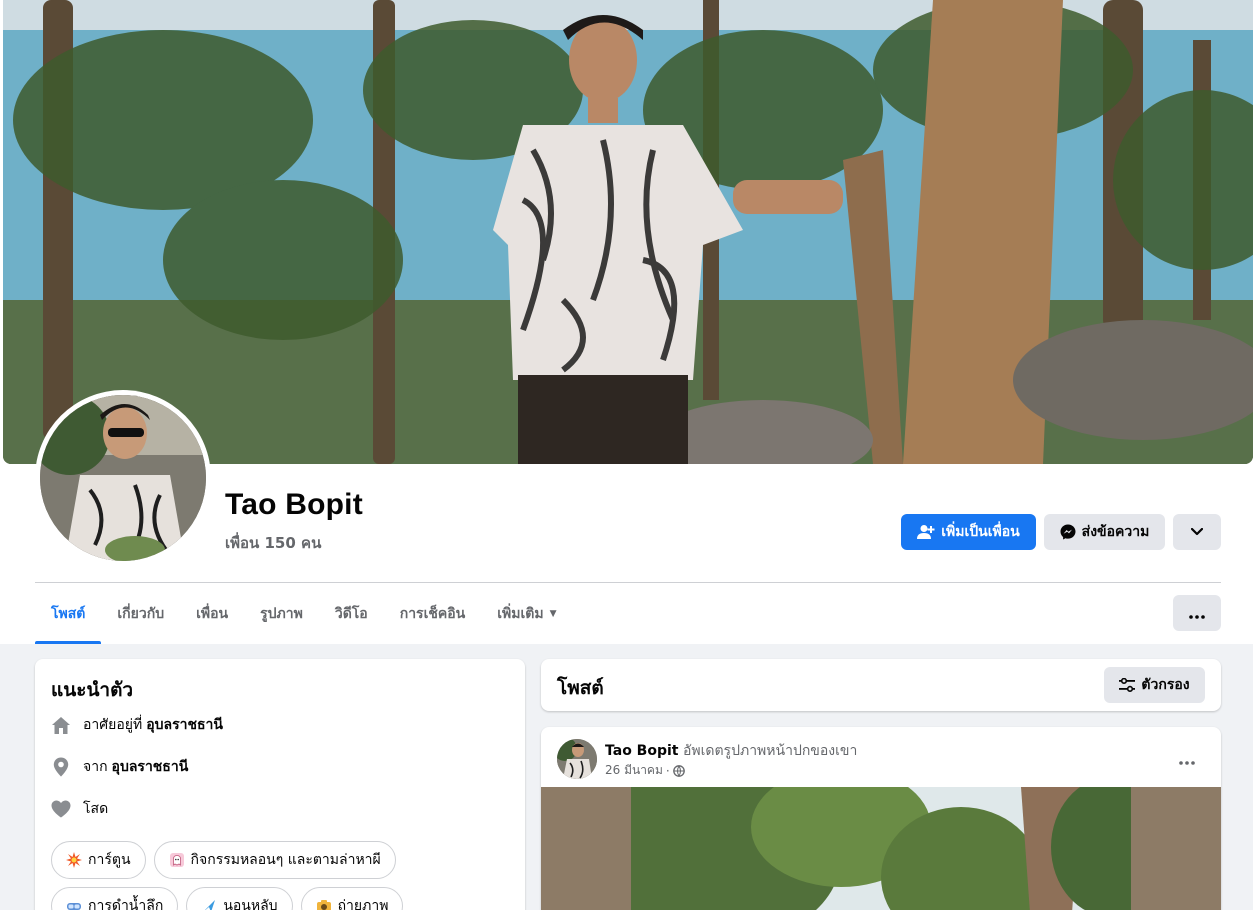 This screenshot has width=1253, height=910. I want to click on tab-more: เพิ่มเติม ▼, so click(526, 614).